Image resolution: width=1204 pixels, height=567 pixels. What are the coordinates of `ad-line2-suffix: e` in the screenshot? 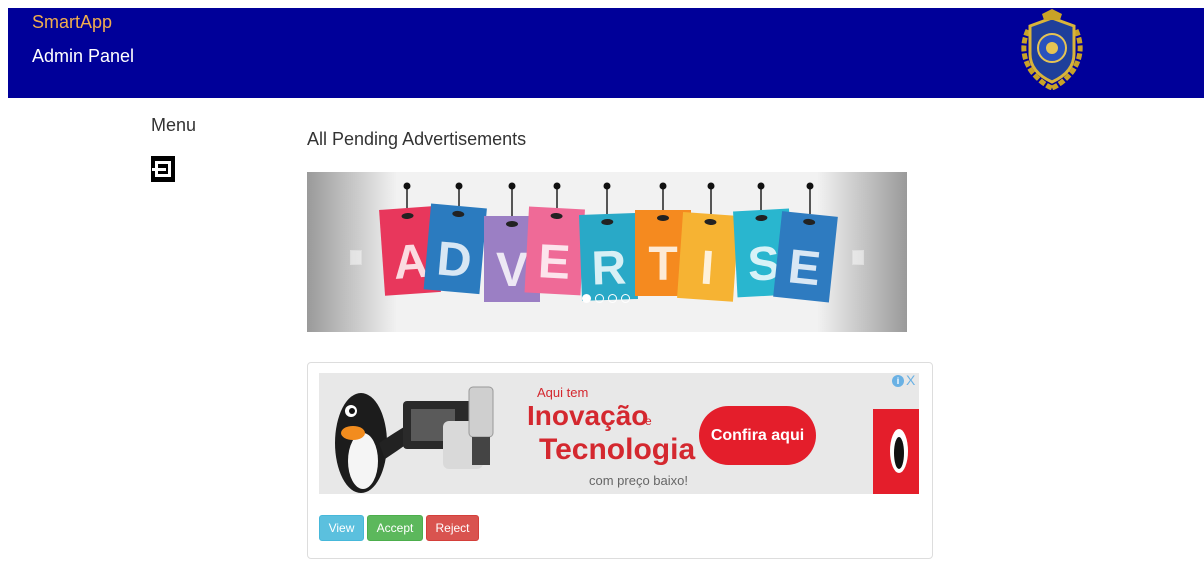 It's located at (648, 421).